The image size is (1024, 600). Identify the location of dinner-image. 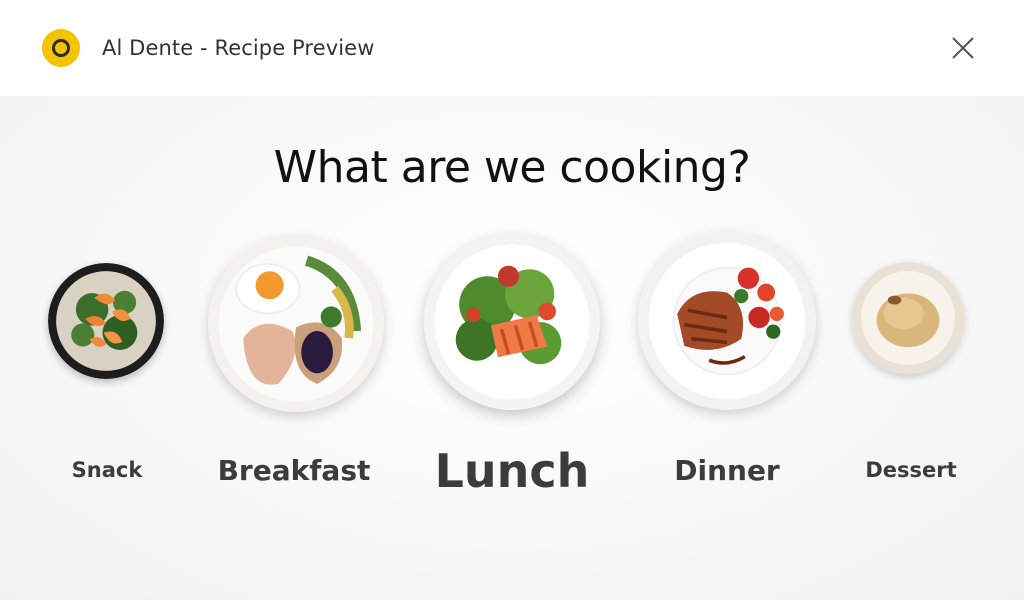
(727, 321).